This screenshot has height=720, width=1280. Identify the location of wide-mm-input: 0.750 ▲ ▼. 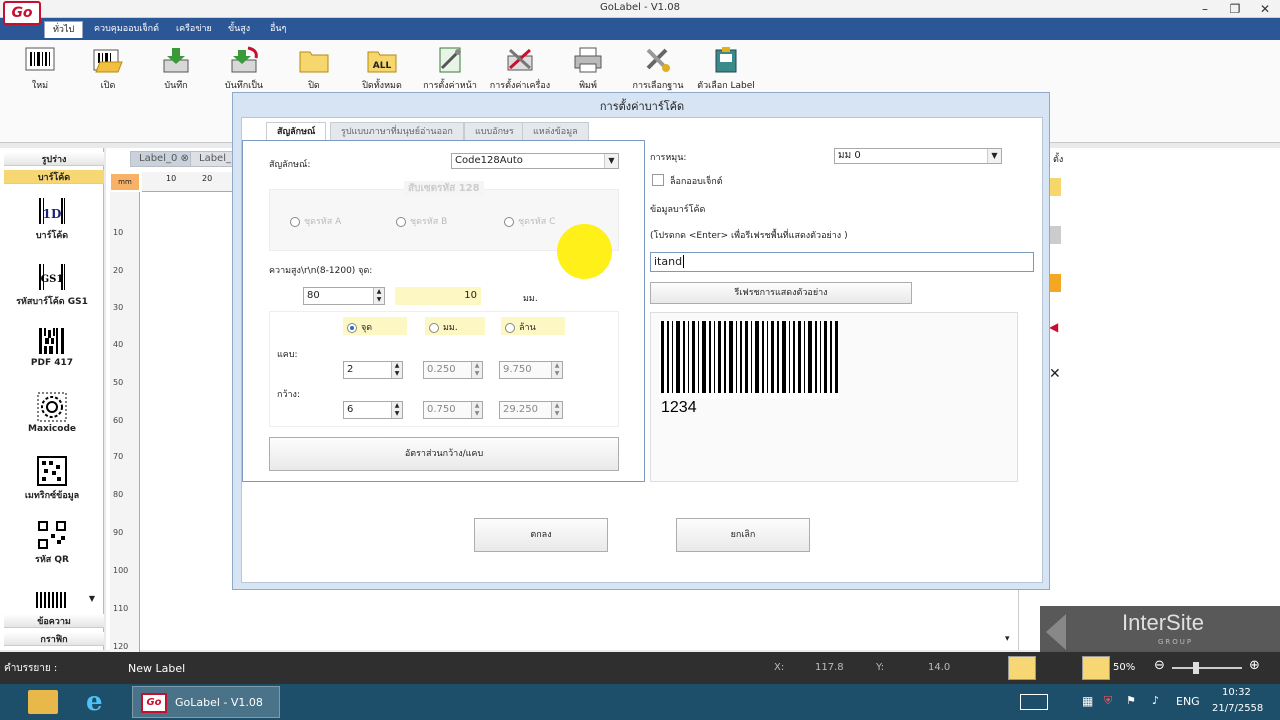
(453, 410).